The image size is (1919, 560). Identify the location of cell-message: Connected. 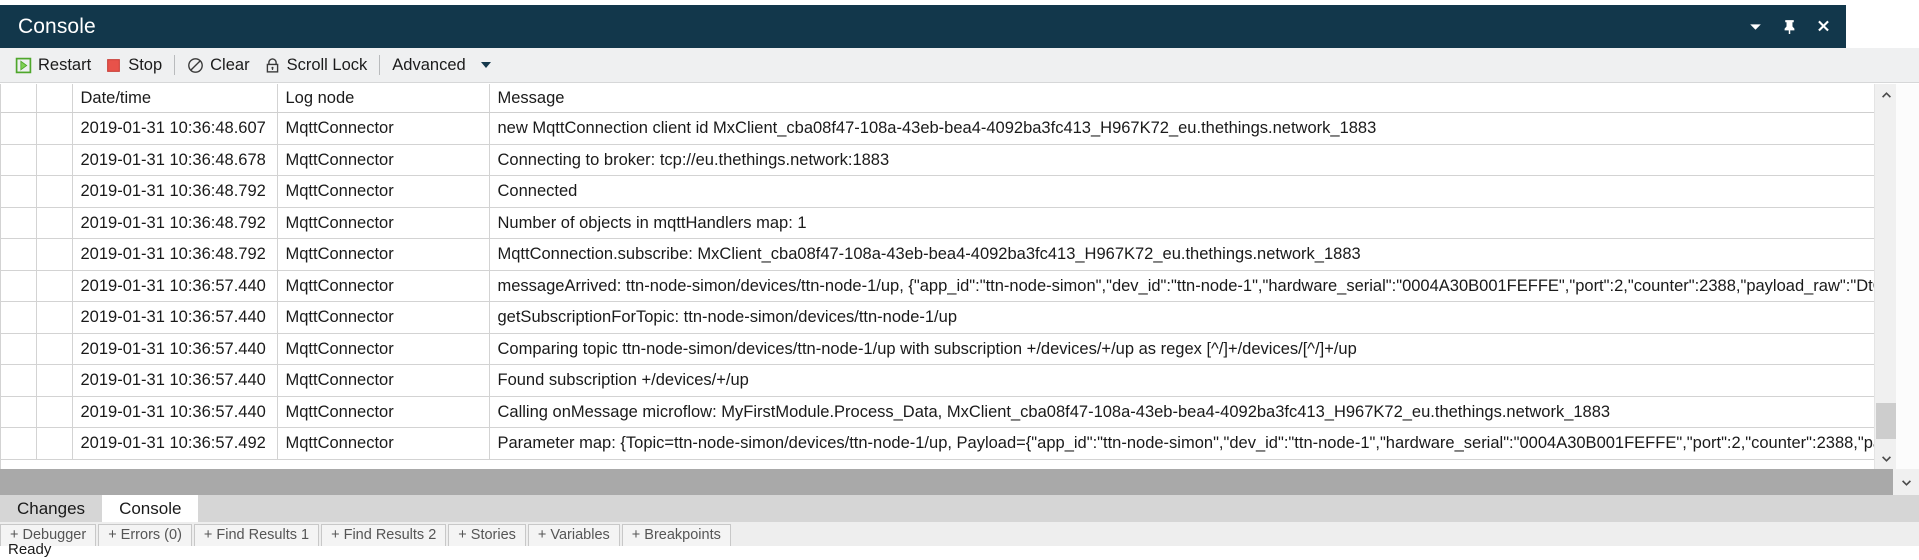
(1181, 191).